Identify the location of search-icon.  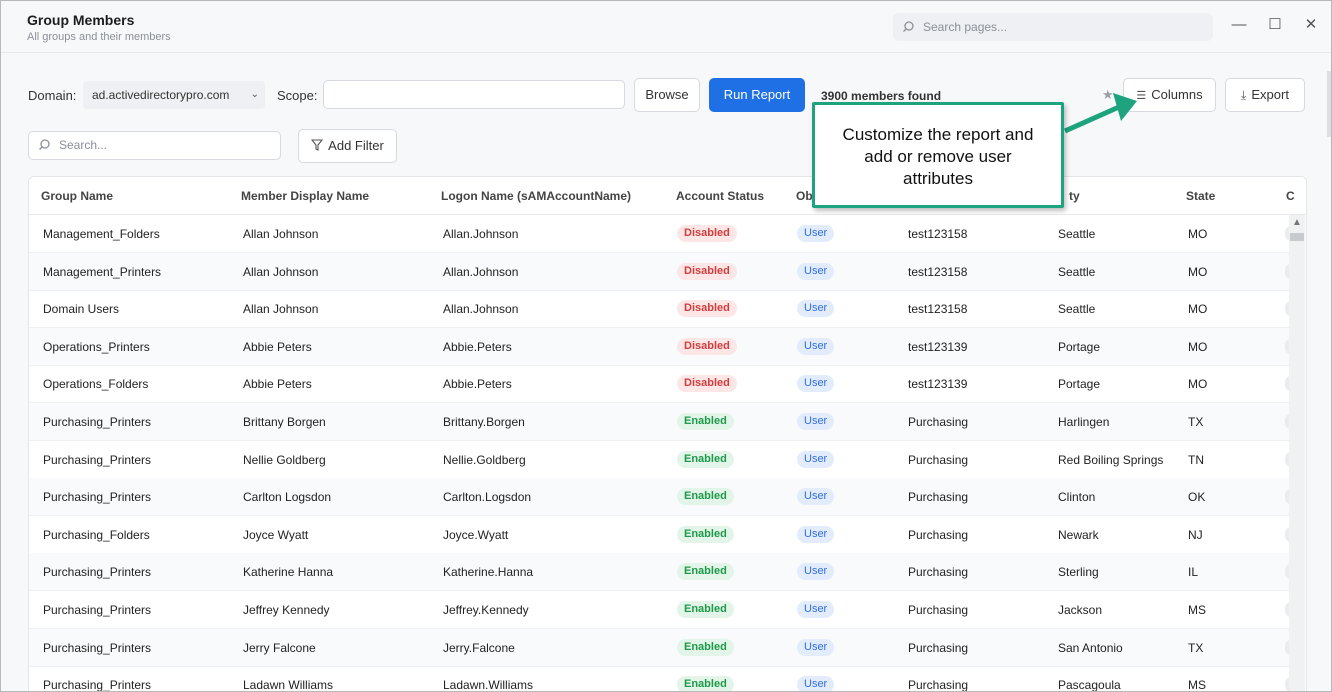
(45, 150).